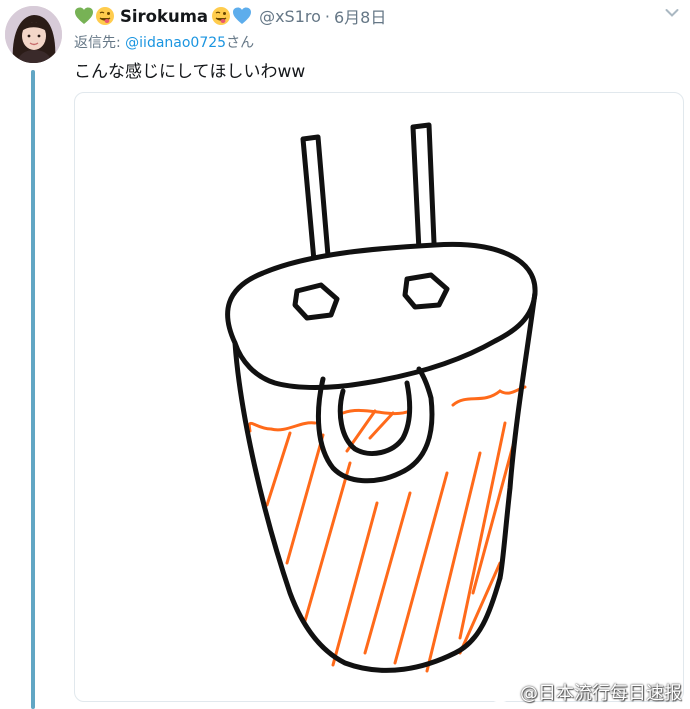  Describe the element at coordinates (175, 43) in the screenshot. I see `reply-mention-link: @iidanao0725` at that location.